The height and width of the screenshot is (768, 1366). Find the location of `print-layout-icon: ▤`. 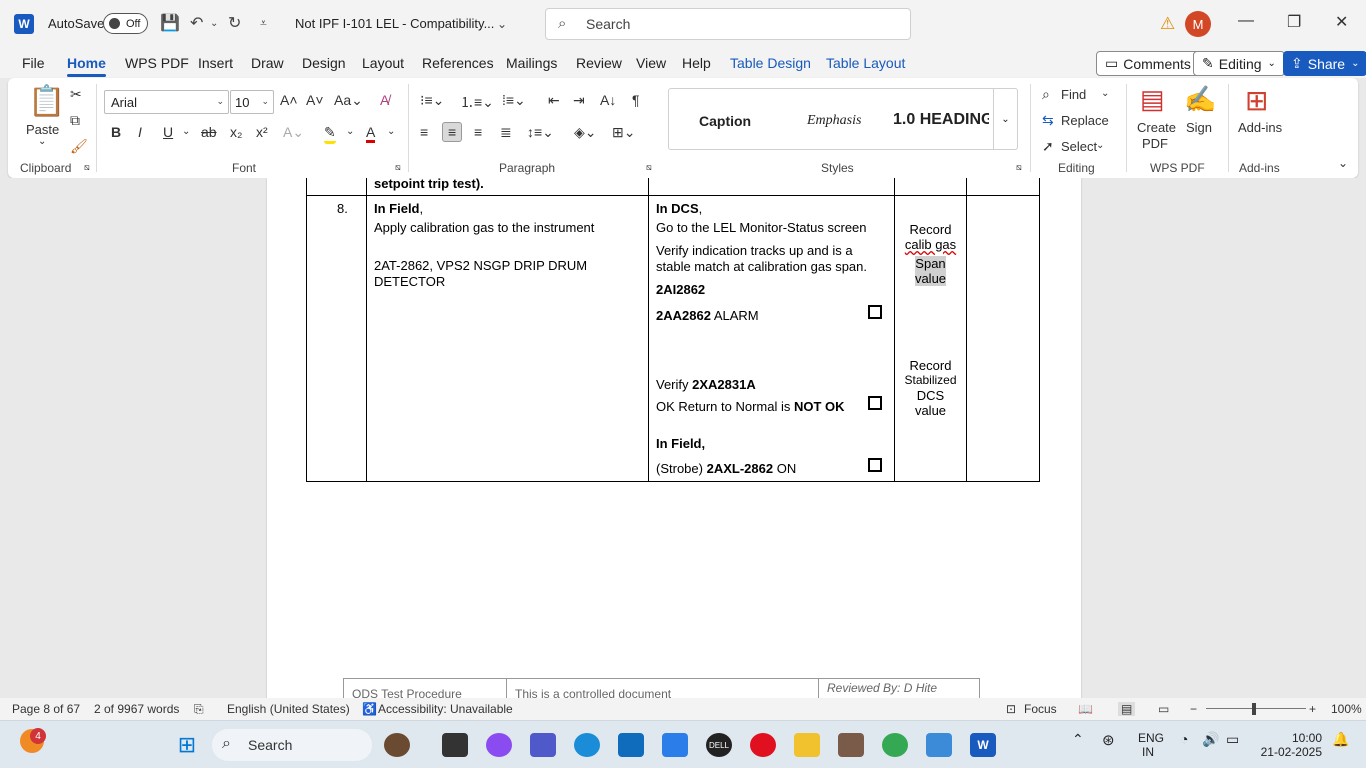

print-layout-icon: ▤ is located at coordinates (1127, 709).